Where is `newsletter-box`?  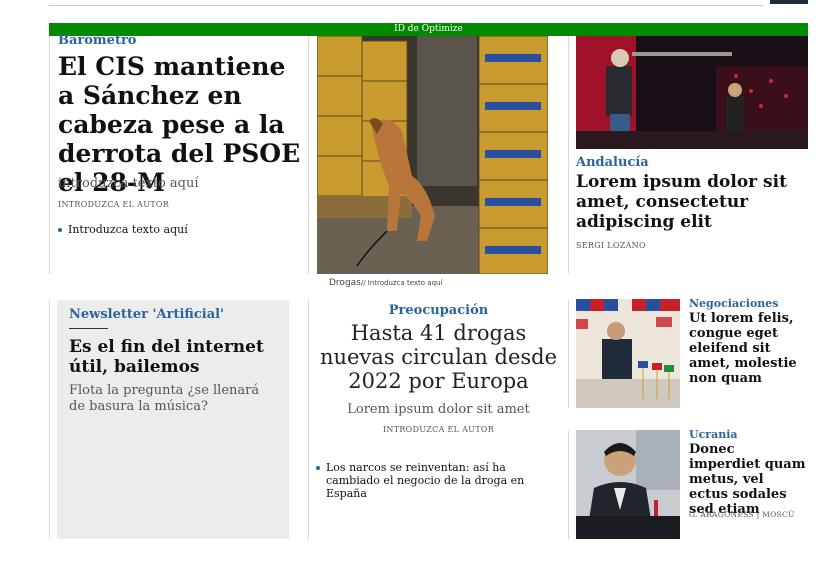
newsletter-box is located at coordinates (173, 419).